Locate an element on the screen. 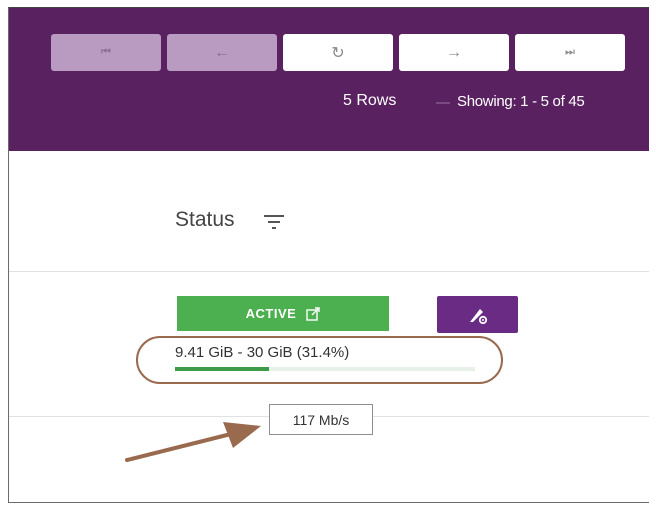  external-link-icon is located at coordinates (313, 313).